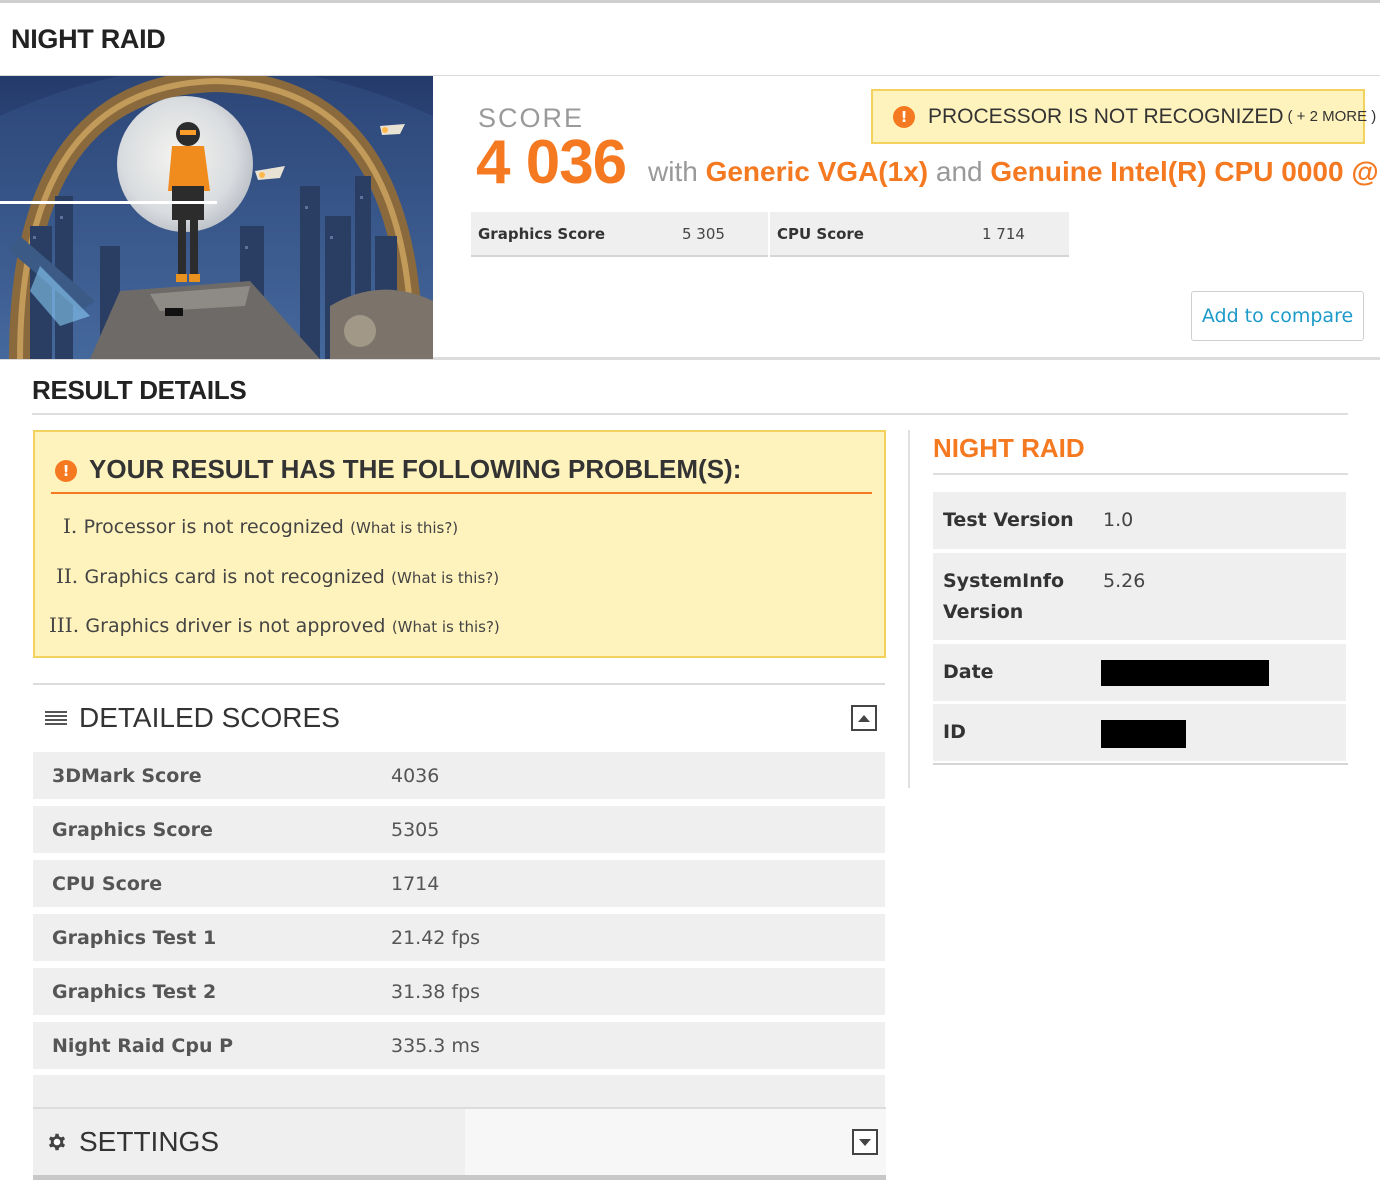  I want to click on cpu-subscore: CPU Score 1 714, so click(919, 234).